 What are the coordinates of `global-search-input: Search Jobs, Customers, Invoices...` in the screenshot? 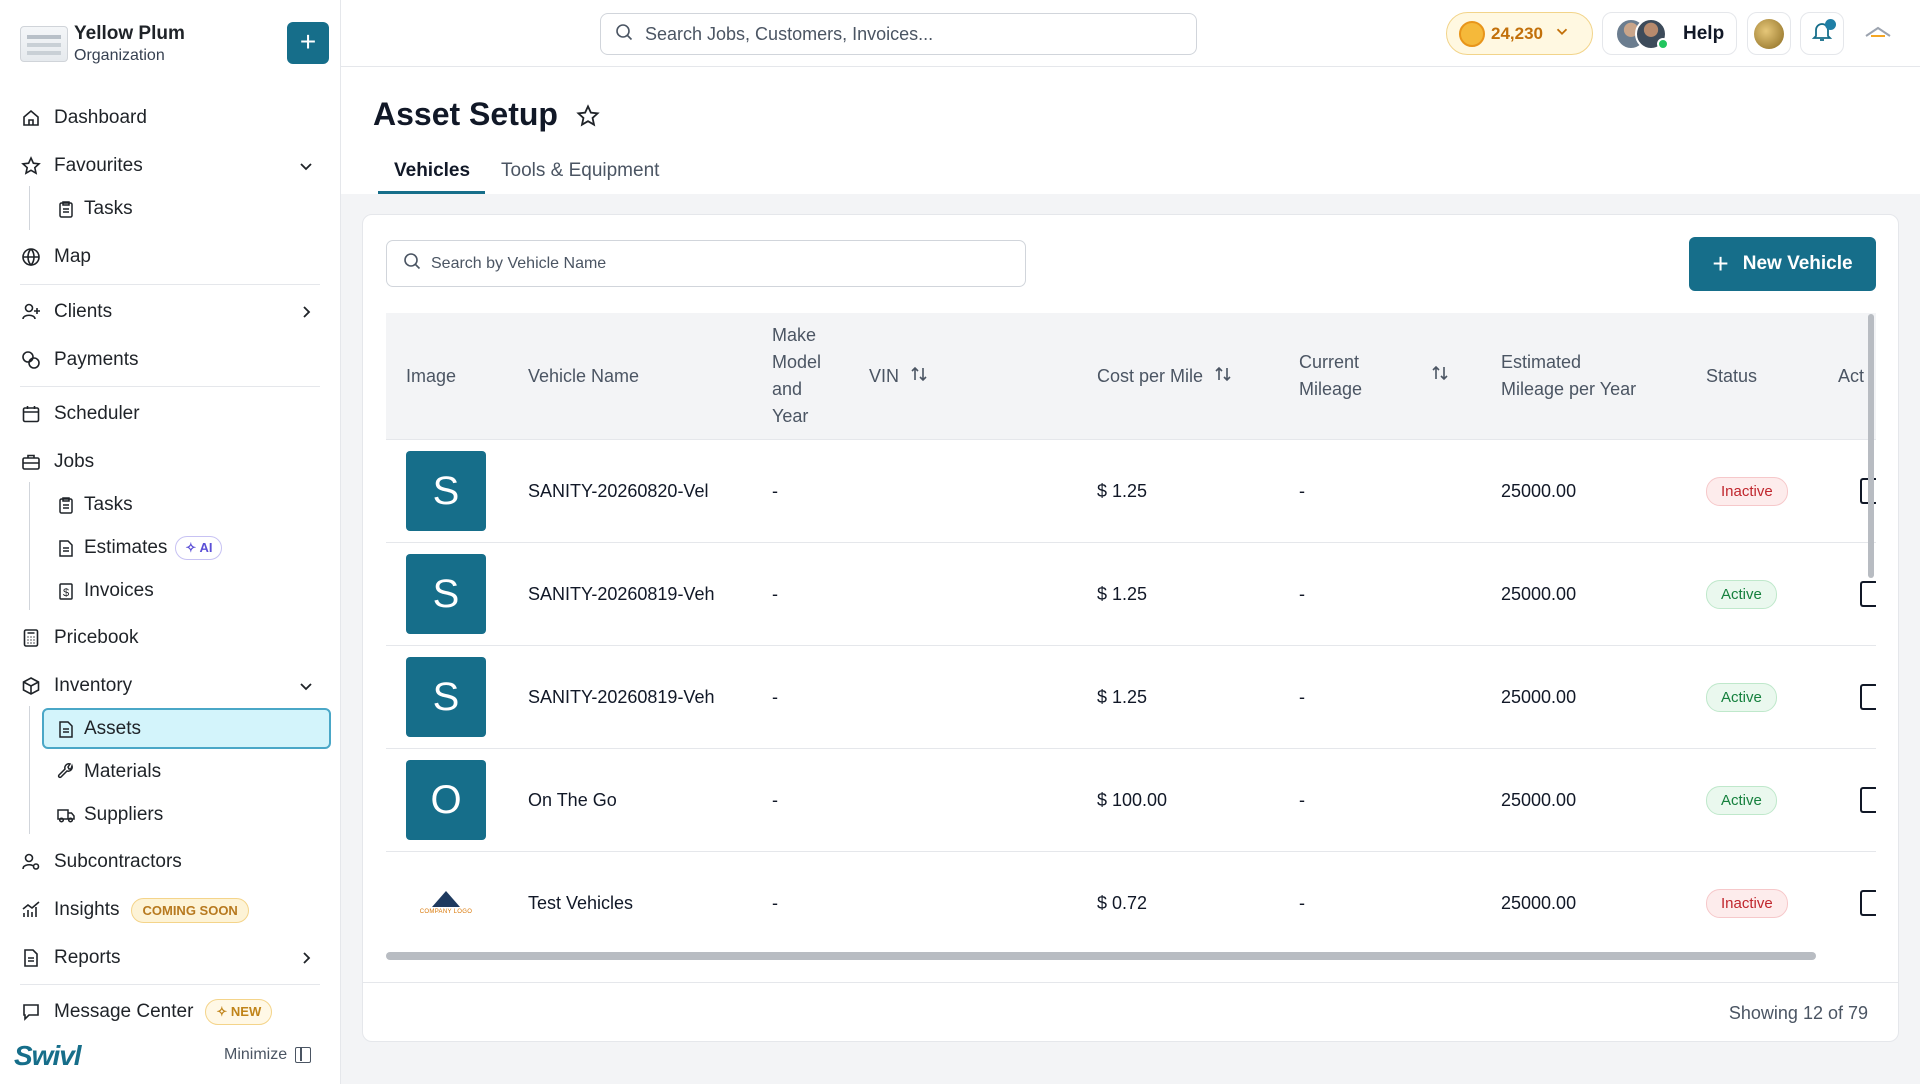 It's located at (898, 34).